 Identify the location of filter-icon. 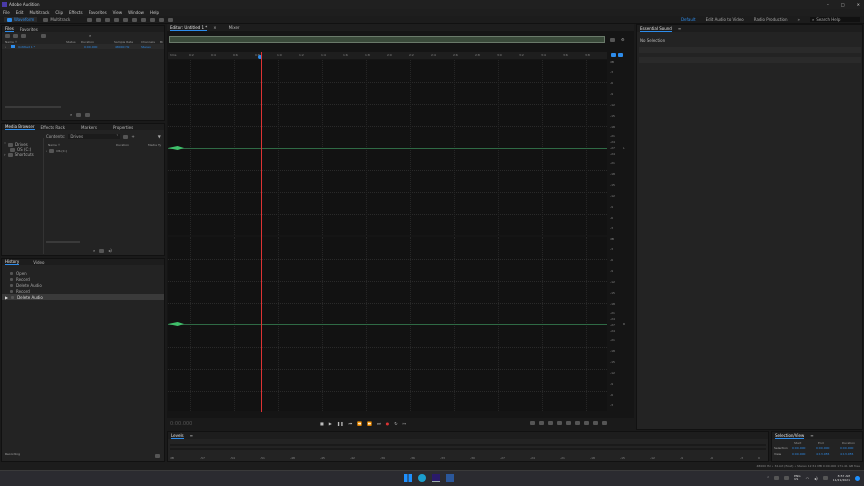
(126, 136).